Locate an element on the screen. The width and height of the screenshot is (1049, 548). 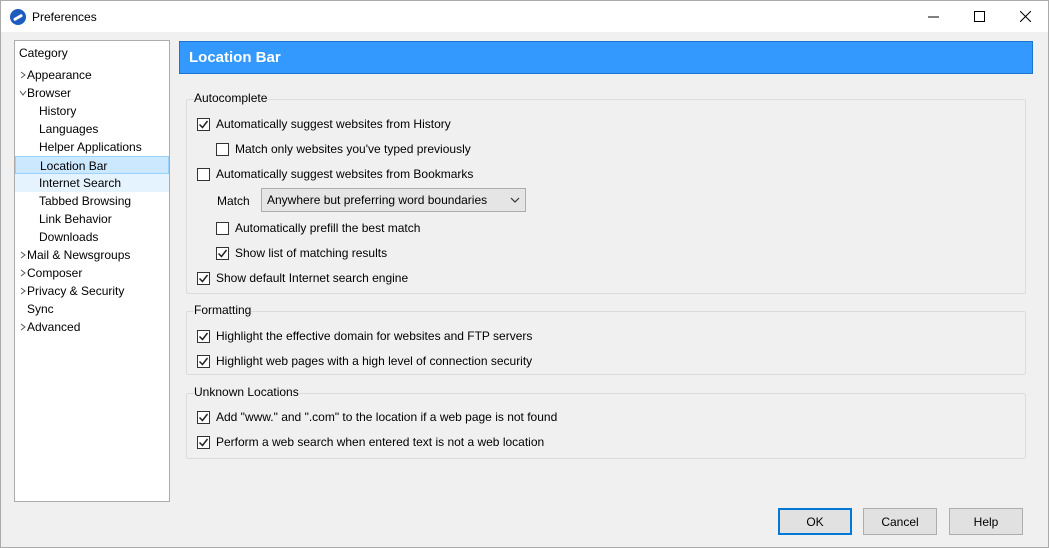
sidebar-item-languages: Languages is located at coordinates (92, 129).